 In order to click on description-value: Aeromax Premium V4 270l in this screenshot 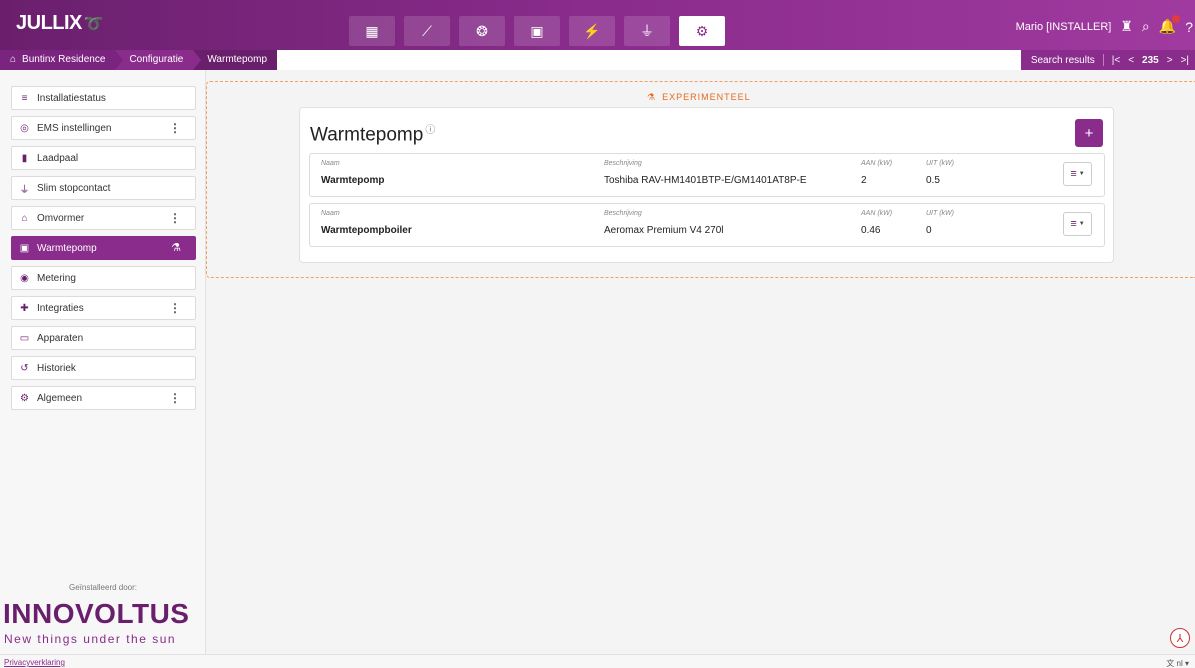, I will do `click(664, 230)`.